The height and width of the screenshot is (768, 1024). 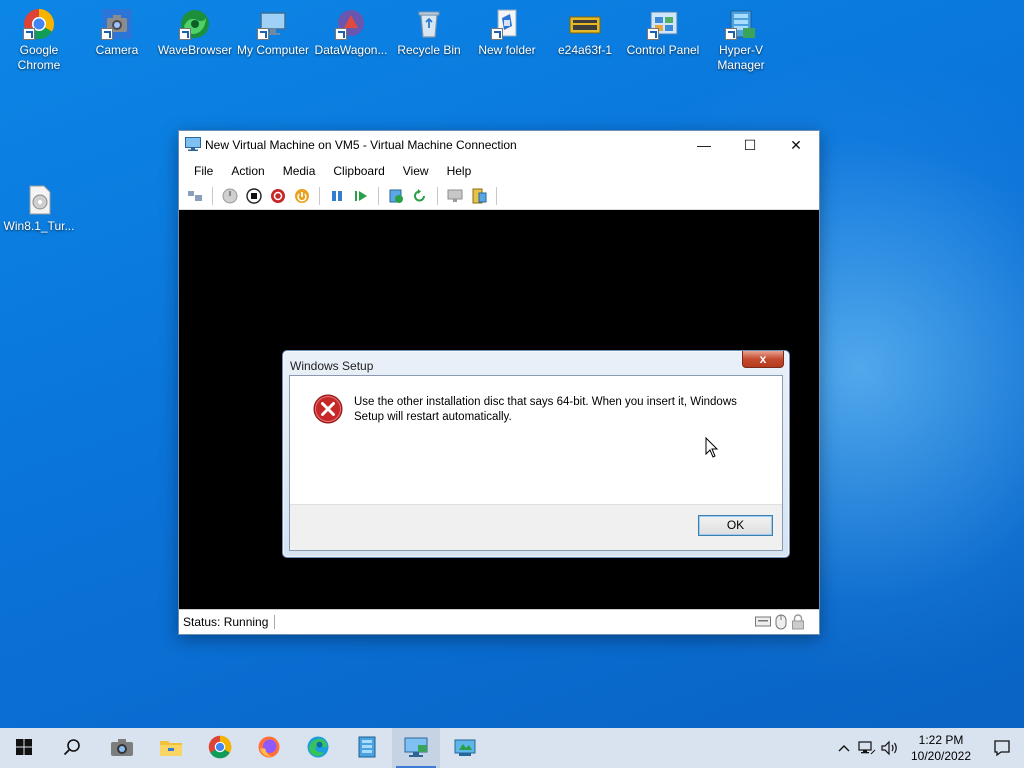 I want to click on menu-file: File, so click(x=203, y=171).